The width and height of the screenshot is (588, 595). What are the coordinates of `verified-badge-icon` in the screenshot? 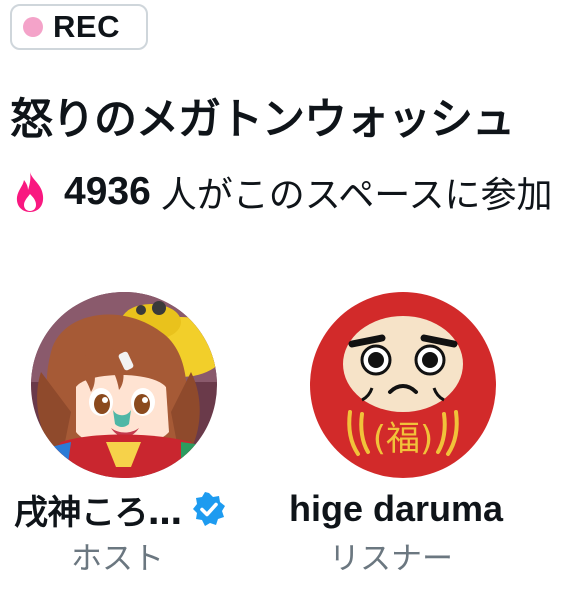 It's located at (208, 509).